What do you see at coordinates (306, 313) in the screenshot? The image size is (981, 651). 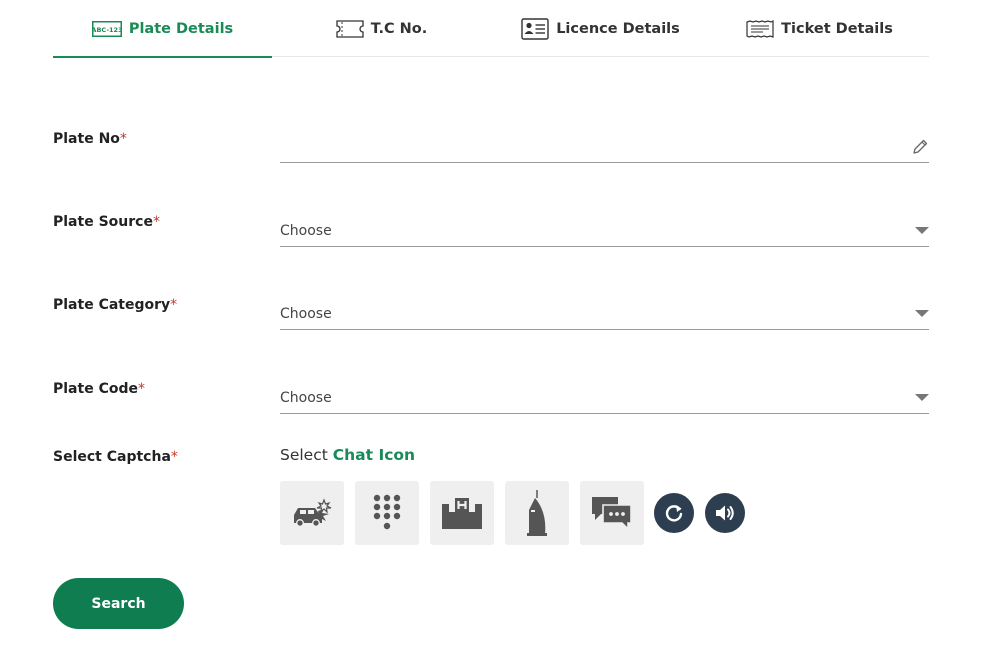 I see `plate-category-value: Choose` at bounding box center [306, 313].